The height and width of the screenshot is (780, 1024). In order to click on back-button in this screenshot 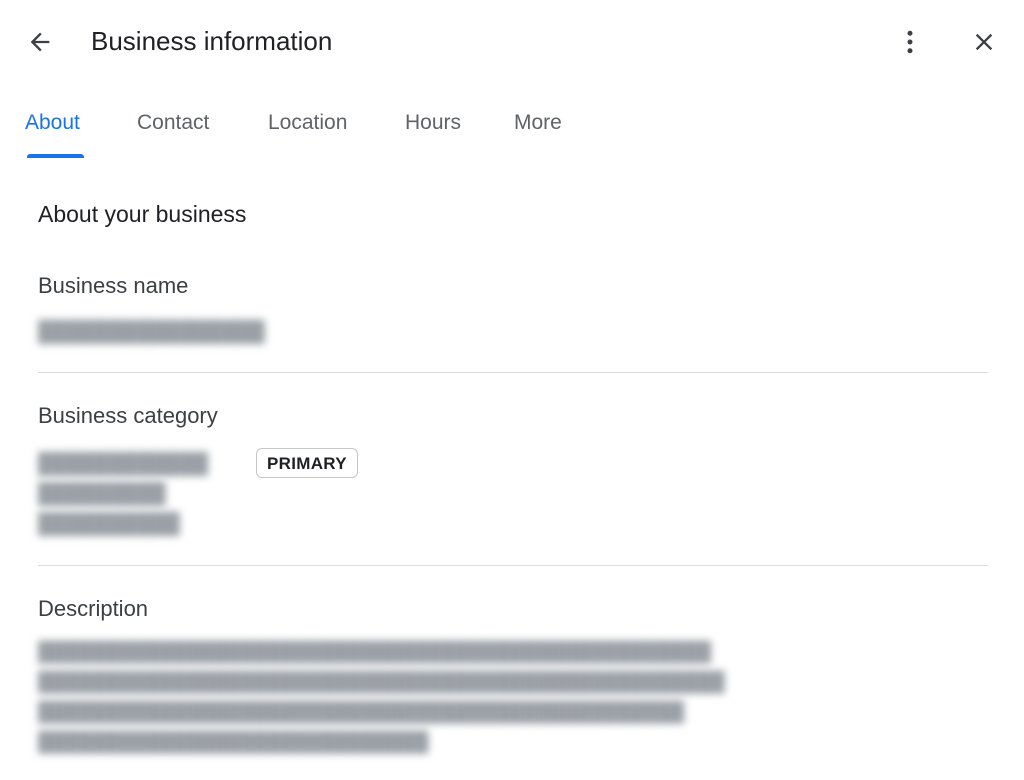, I will do `click(40, 42)`.